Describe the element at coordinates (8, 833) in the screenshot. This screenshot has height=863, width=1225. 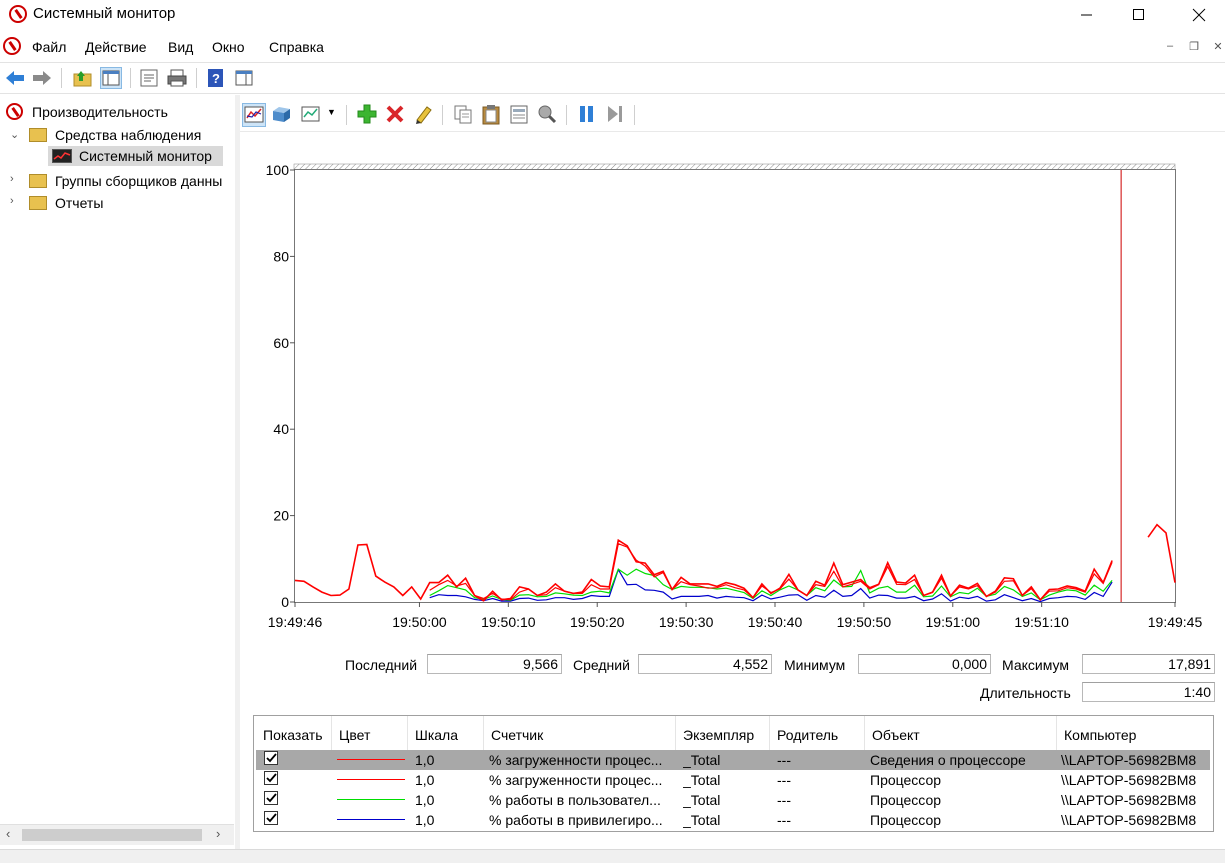
I see `scroll-left-icon: ‹` at that location.